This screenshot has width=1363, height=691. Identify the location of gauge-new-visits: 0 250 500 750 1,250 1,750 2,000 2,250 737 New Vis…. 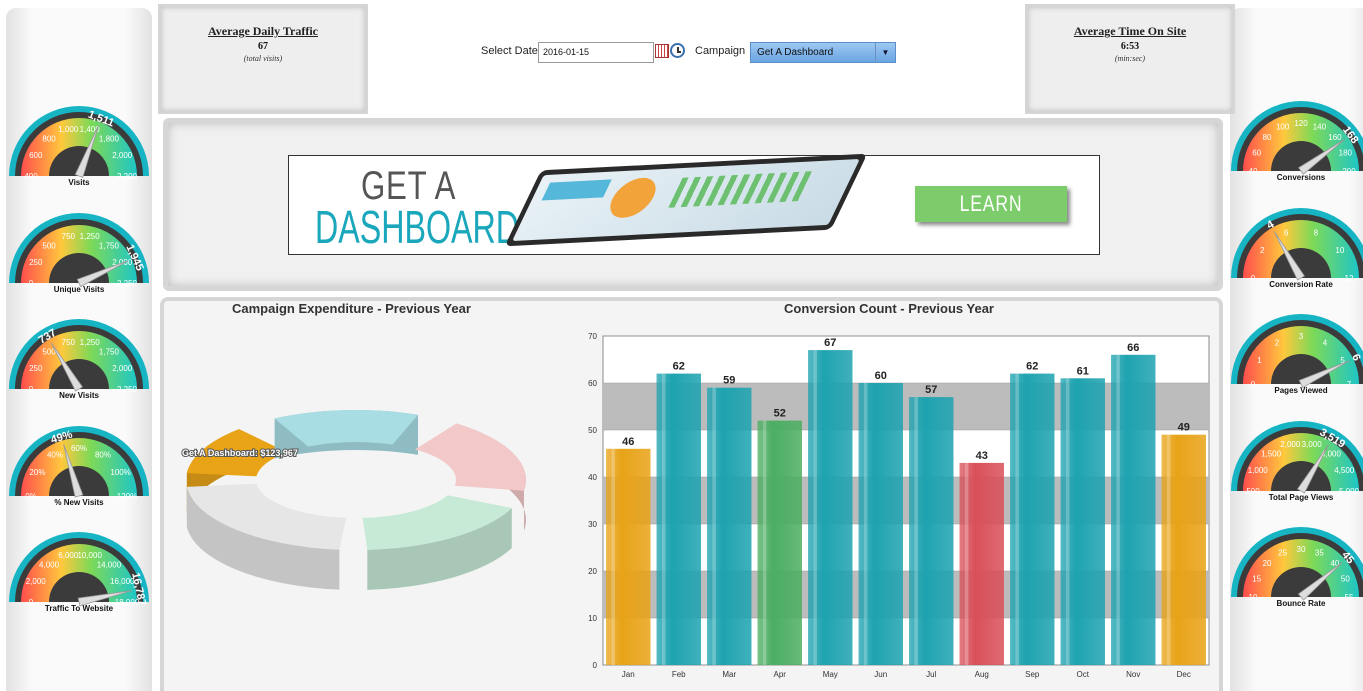
(79, 353).